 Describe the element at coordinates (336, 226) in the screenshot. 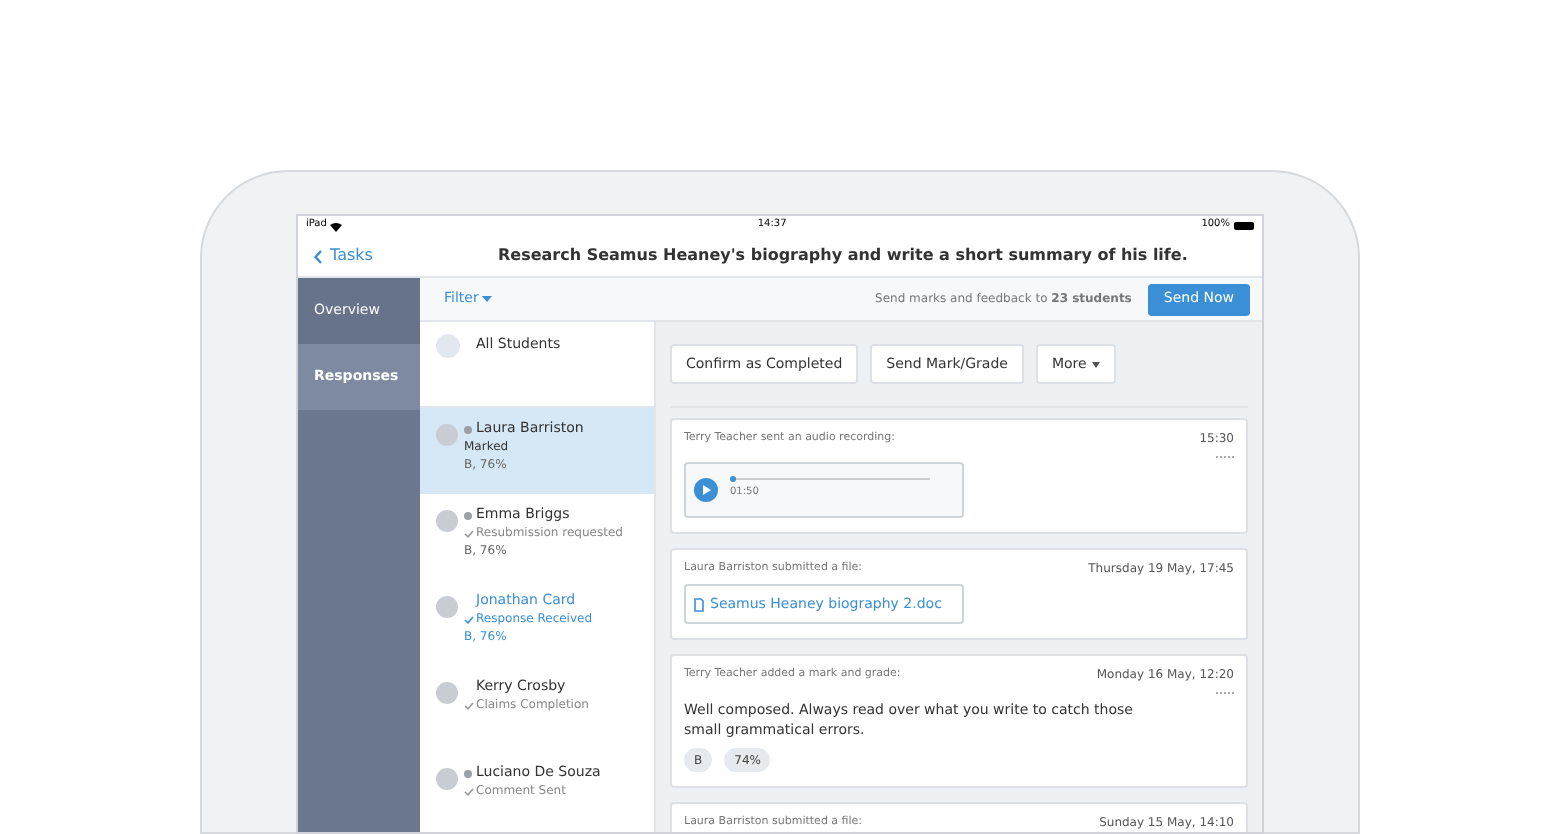

I see `wifi-icon` at that location.